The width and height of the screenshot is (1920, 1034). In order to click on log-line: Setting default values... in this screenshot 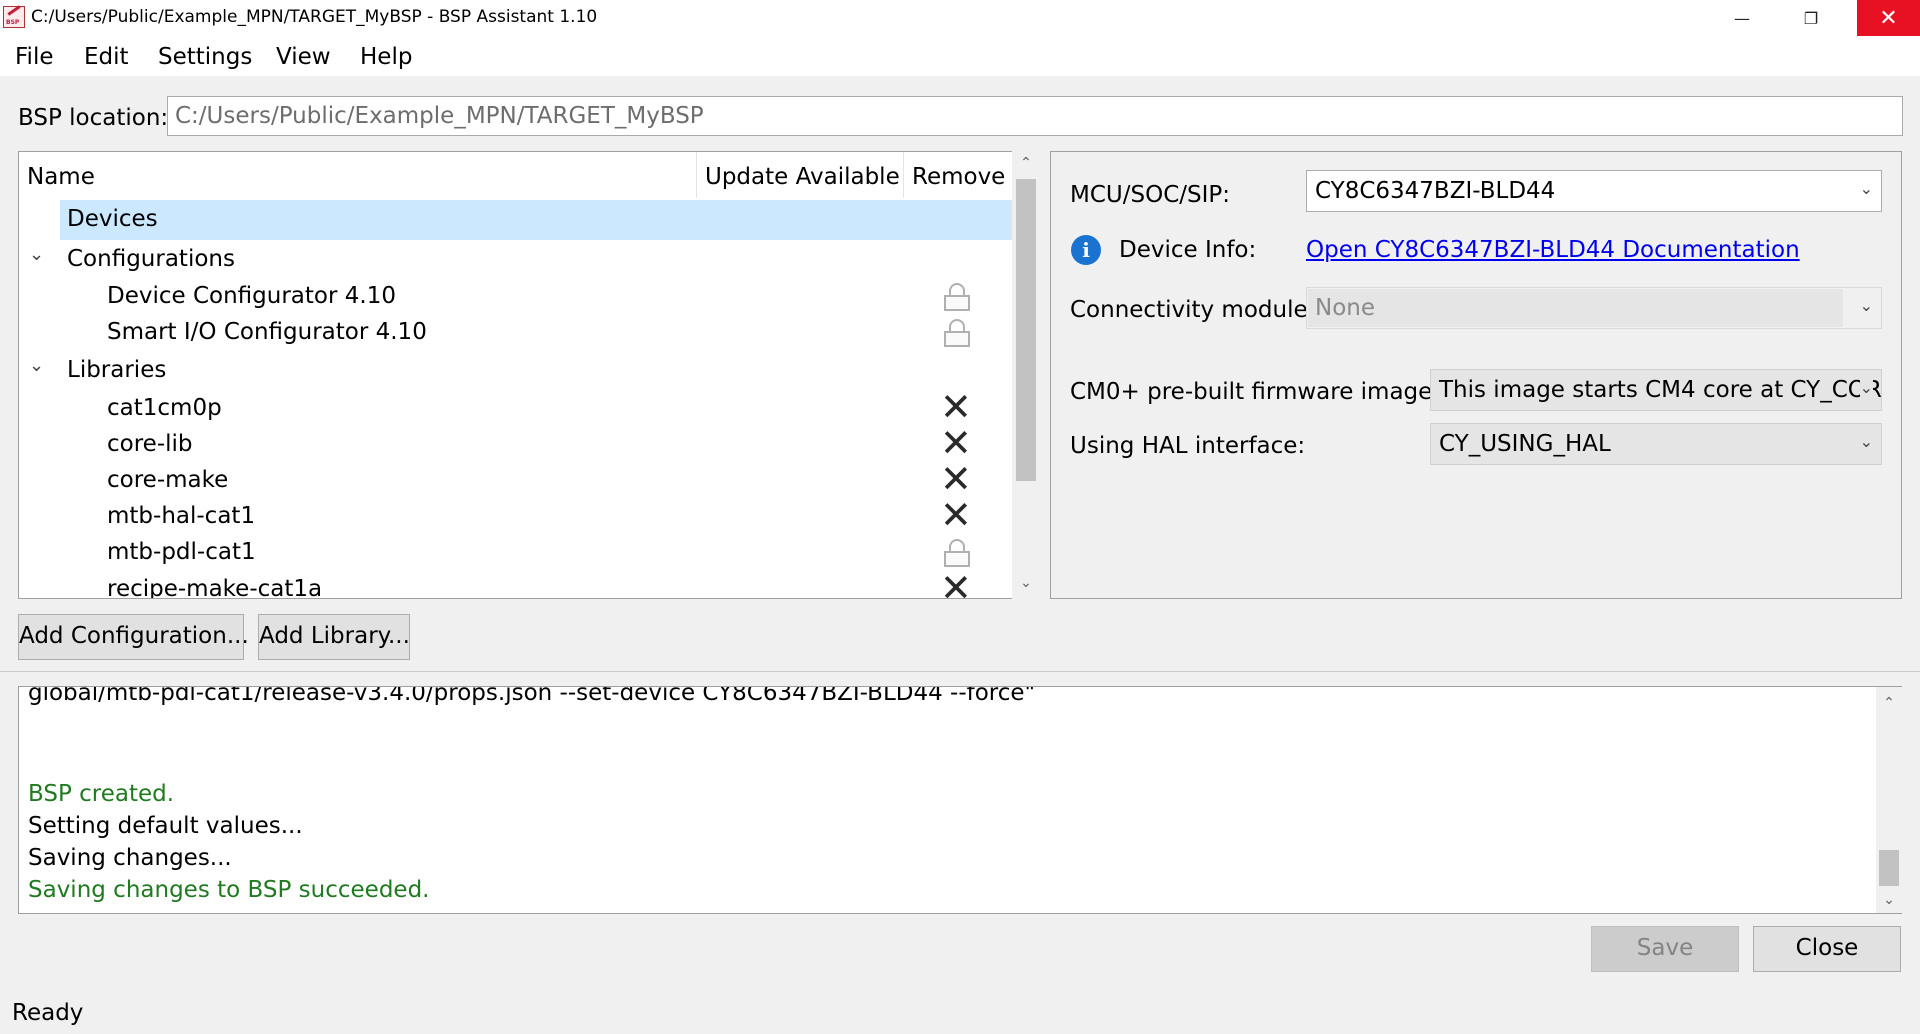, I will do `click(165, 826)`.